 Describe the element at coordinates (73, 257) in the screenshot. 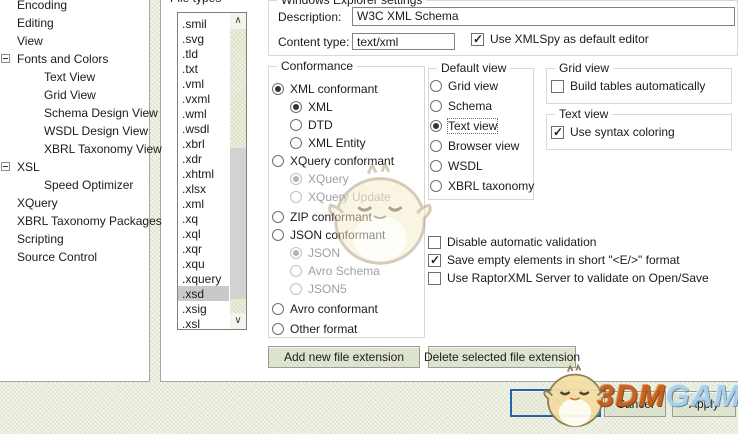

I see `tree-item: Source Control` at that location.